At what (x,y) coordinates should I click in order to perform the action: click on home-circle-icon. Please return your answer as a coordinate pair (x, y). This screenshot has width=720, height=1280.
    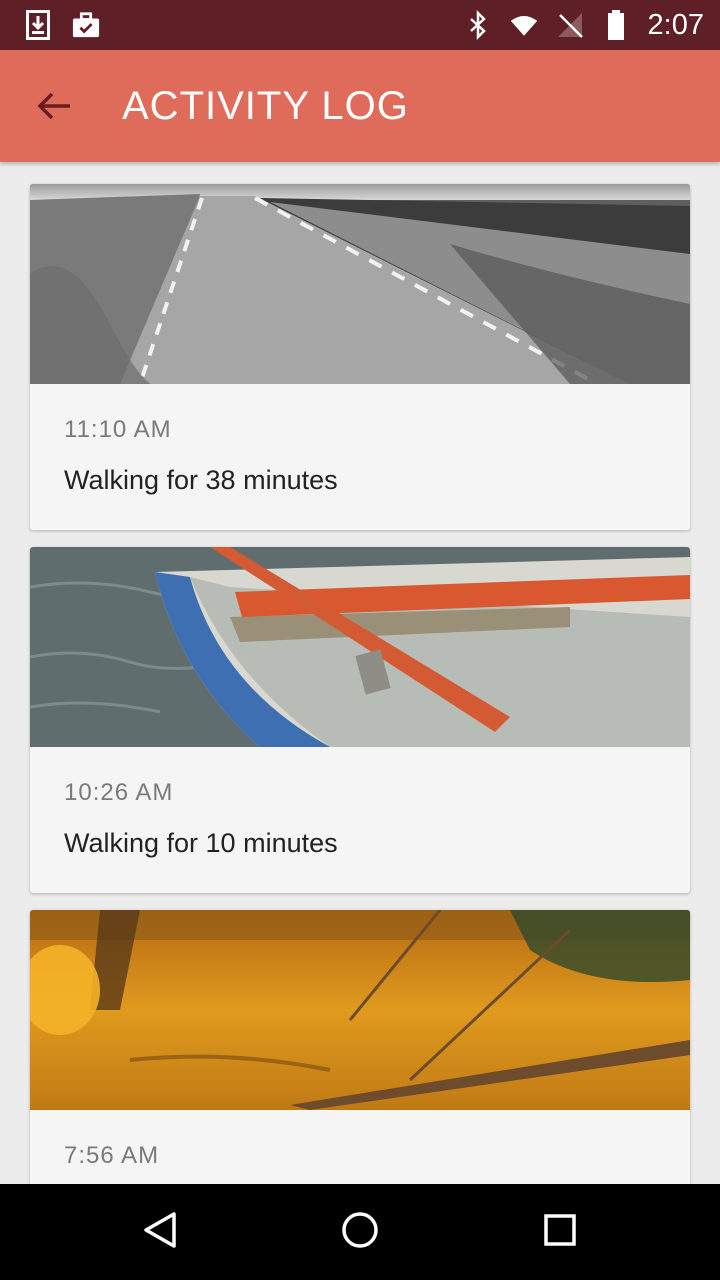
    Looking at the image, I should click on (360, 1232).